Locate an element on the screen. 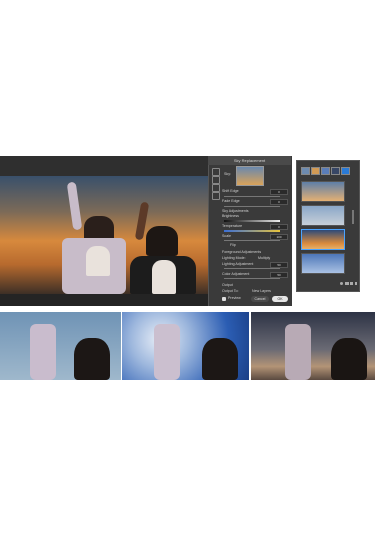  gear-icon is located at coordinates (341, 283).